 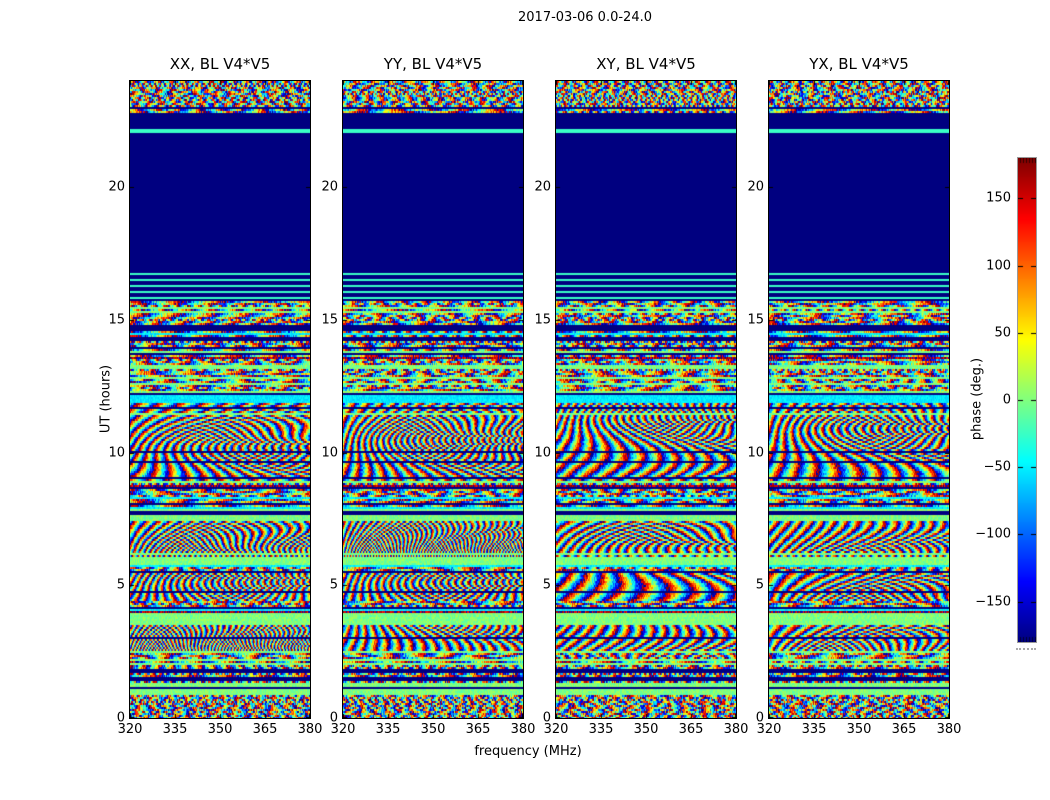 What do you see at coordinates (859, 64) in the screenshot?
I see `panel-title: YX, BL V4*V5` at bounding box center [859, 64].